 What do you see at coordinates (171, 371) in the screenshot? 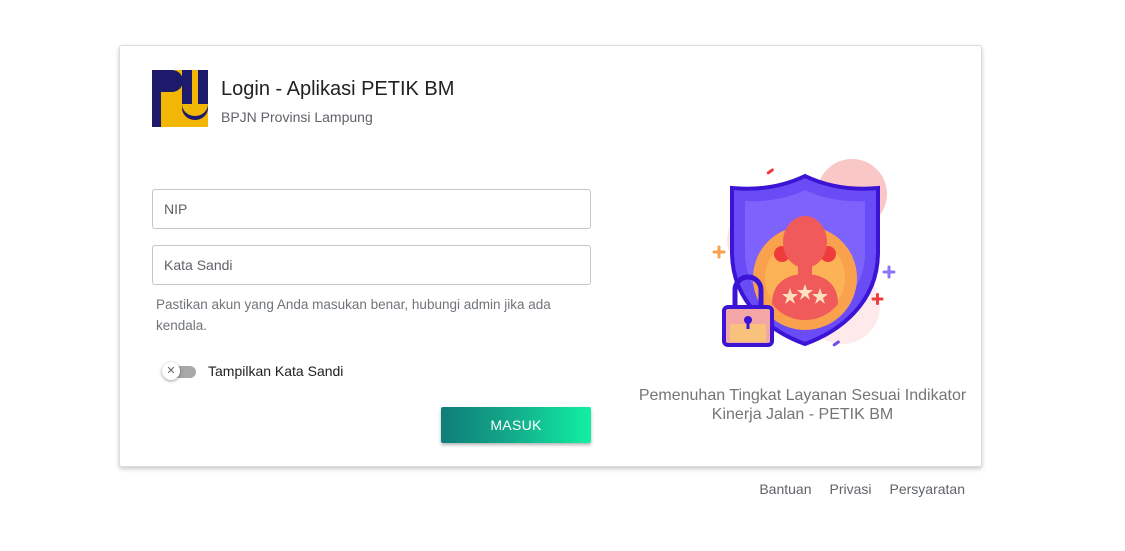
I see `close-icon: ✕` at bounding box center [171, 371].